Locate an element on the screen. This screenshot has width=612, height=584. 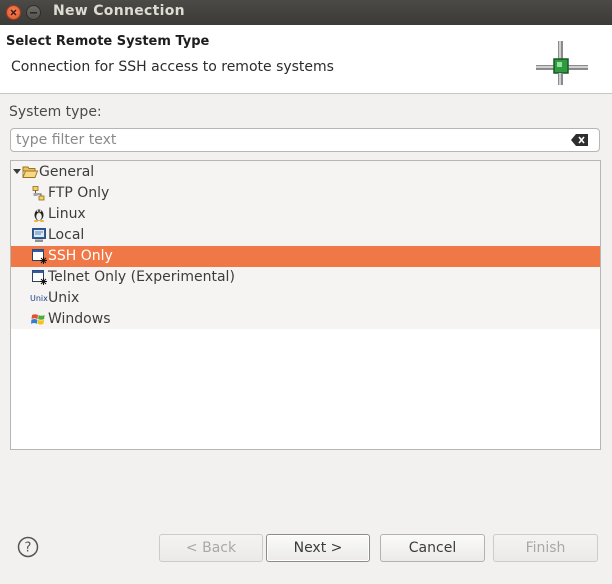
folder-open-icon is located at coordinates (30, 172).